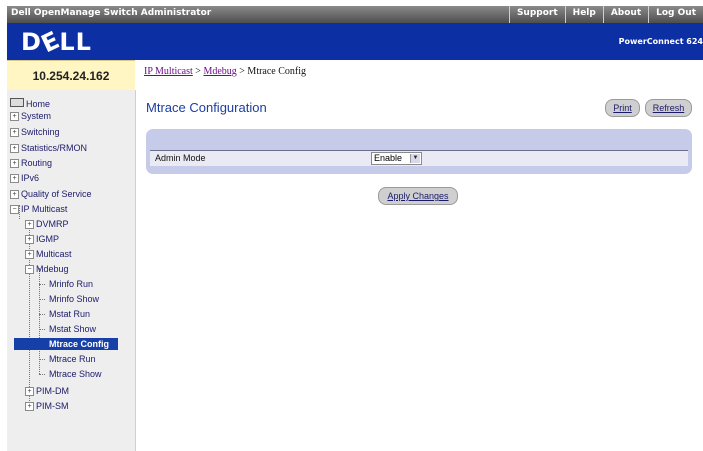  Describe the element at coordinates (47, 269) in the screenshot. I see `sidebar-item-mdebug: − Mdebug` at that location.